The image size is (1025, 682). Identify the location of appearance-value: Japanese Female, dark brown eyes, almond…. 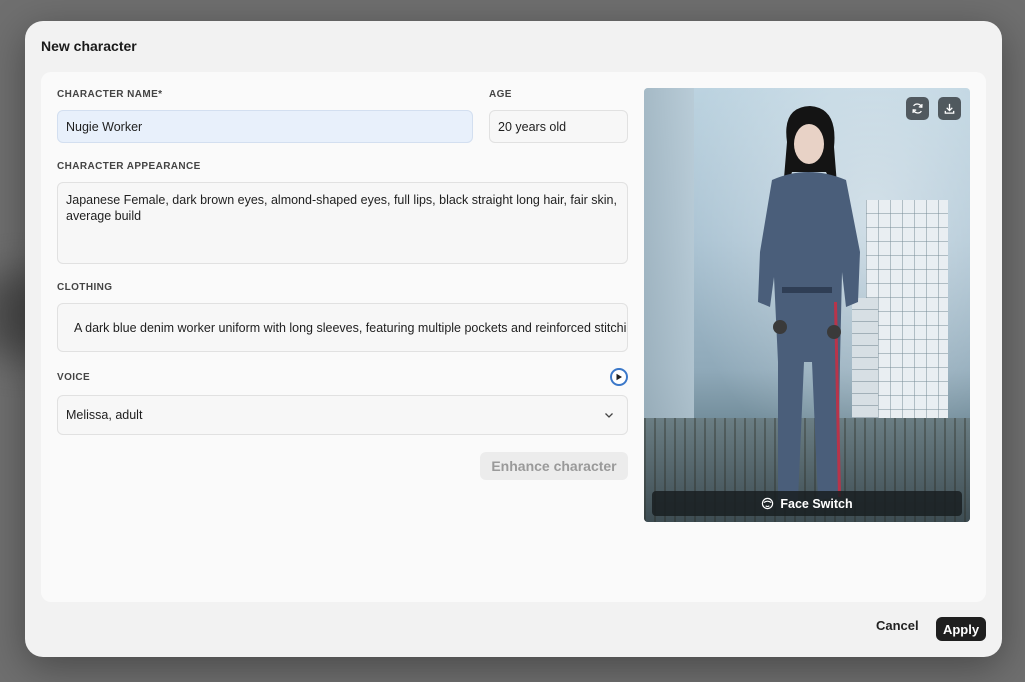
(341, 208).